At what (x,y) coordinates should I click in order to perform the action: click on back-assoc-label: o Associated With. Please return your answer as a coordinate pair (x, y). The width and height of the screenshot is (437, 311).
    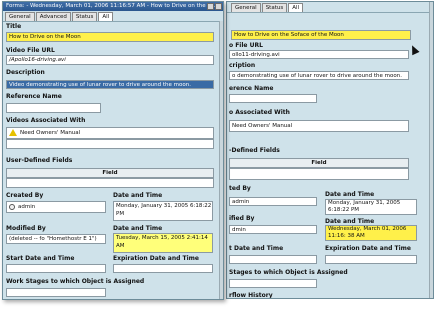
    Looking at the image, I should click on (259, 112).